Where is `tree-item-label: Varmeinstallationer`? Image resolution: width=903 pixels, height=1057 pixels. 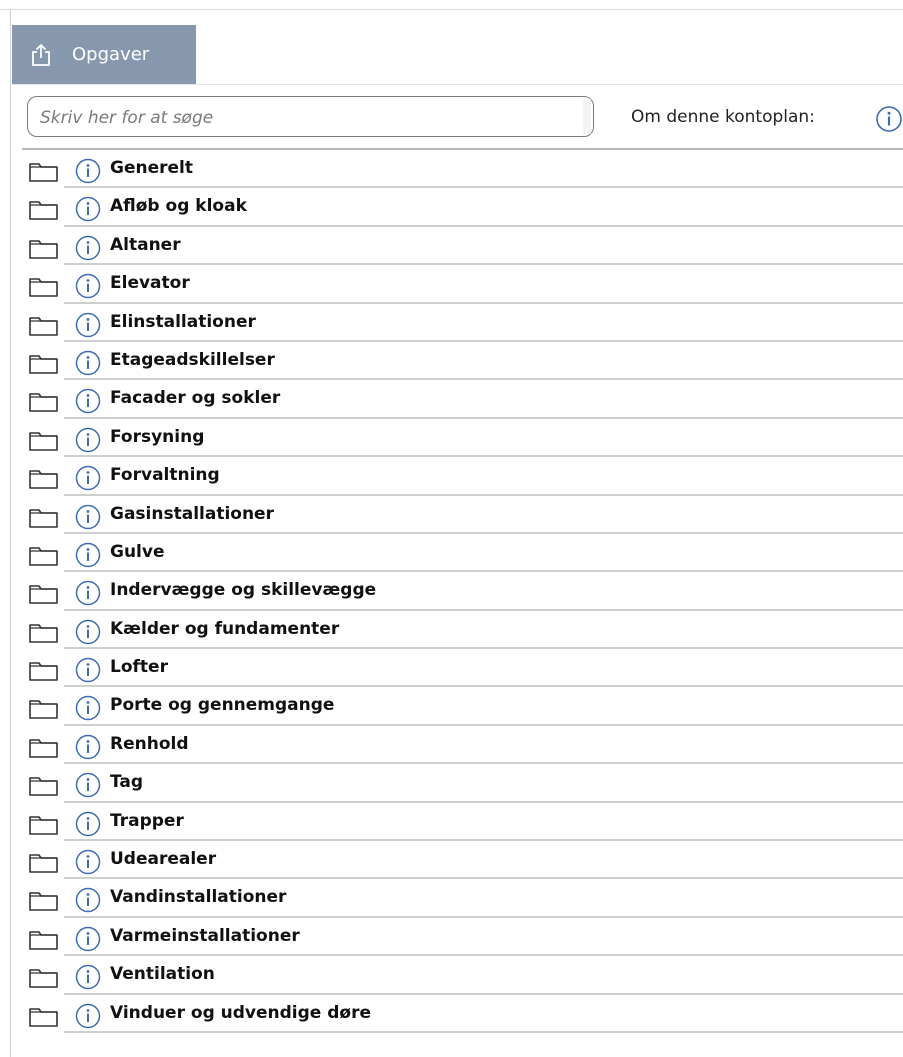
tree-item-label: Varmeinstallationer is located at coordinates (205, 936).